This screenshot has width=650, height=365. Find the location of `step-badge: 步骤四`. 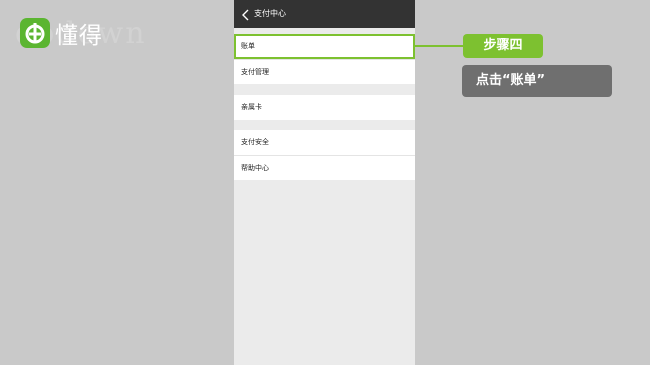

step-badge: 步骤四 is located at coordinates (503, 46).